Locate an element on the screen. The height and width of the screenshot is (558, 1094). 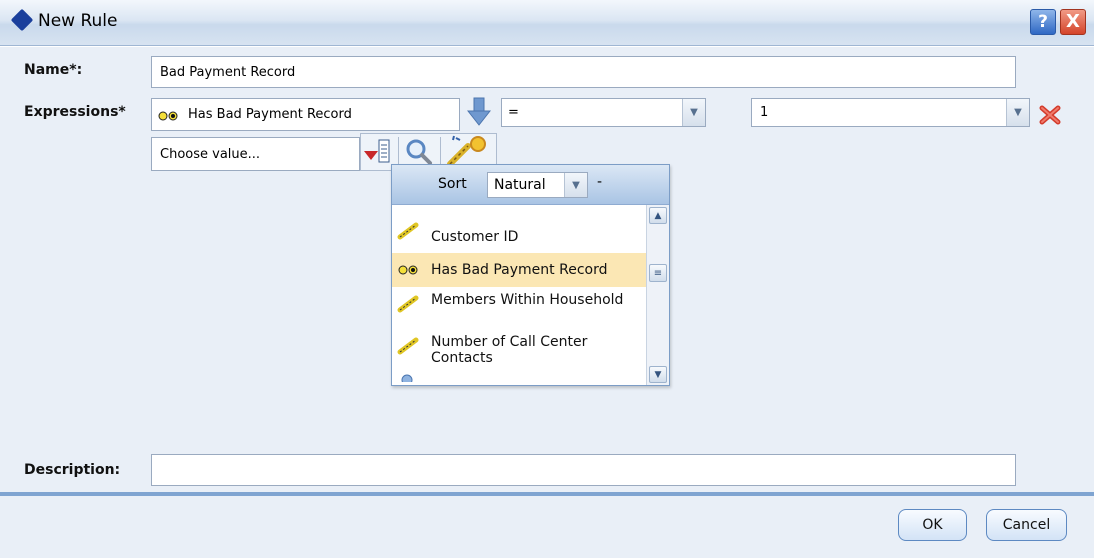
description-label: Description: is located at coordinates (72, 470).